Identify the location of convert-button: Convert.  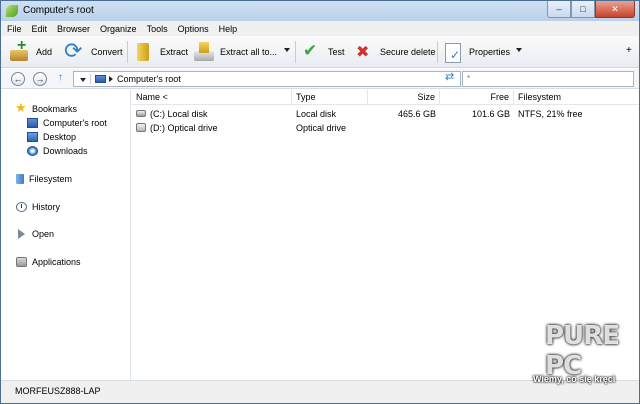
(93, 51).